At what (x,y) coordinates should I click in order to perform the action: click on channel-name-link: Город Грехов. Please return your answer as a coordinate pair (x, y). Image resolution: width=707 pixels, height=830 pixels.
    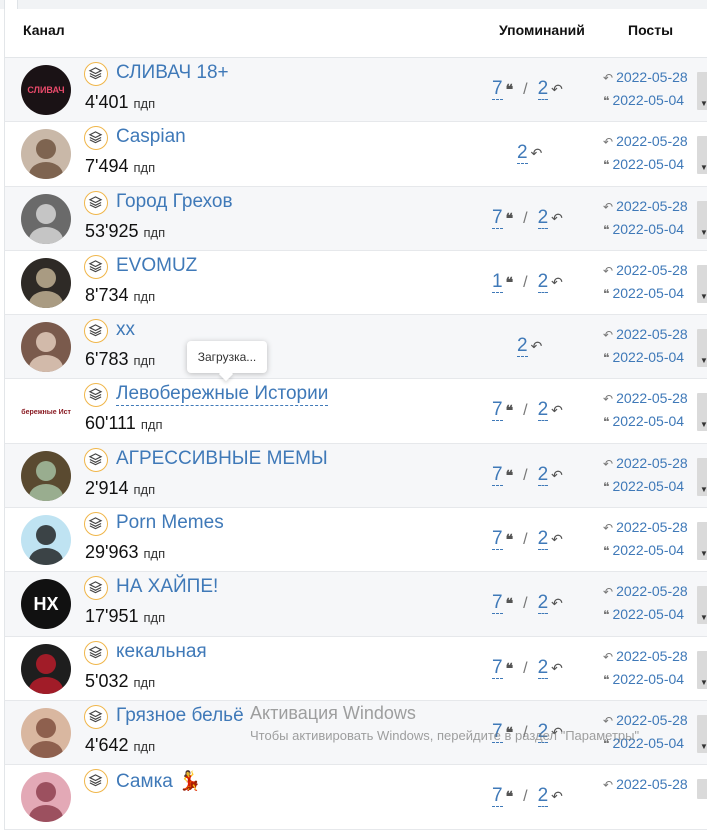
    Looking at the image, I should click on (174, 202).